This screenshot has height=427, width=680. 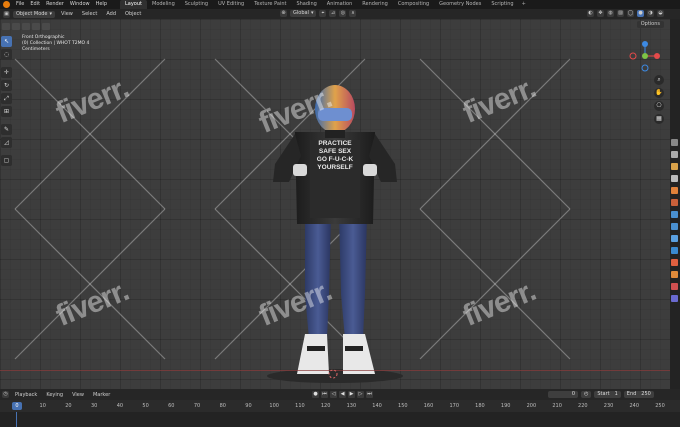 What do you see at coordinates (5, 394) in the screenshot?
I see `timeline-editor-icon: ◷` at bounding box center [5, 394].